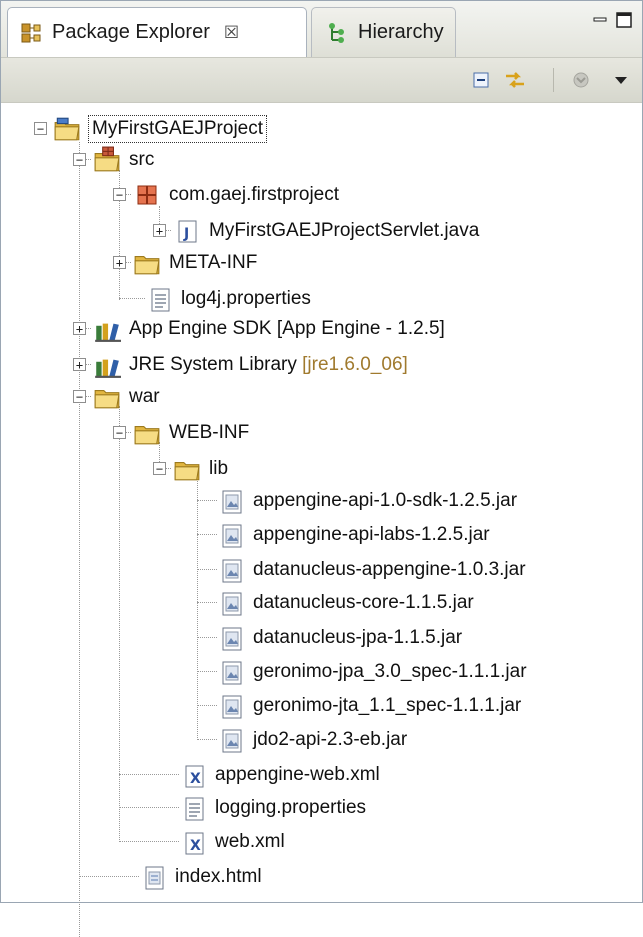  Describe the element at coordinates (321, 80) in the screenshot. I see `view-toolbar` at that location.